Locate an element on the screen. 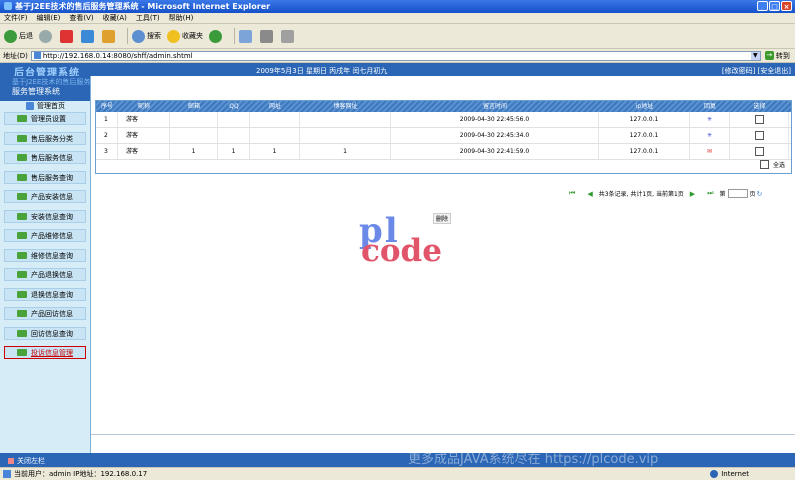 This screenshot has height=480, width=795. sidebar-item: 回访信息查询 is located at coordinates (45, 333).